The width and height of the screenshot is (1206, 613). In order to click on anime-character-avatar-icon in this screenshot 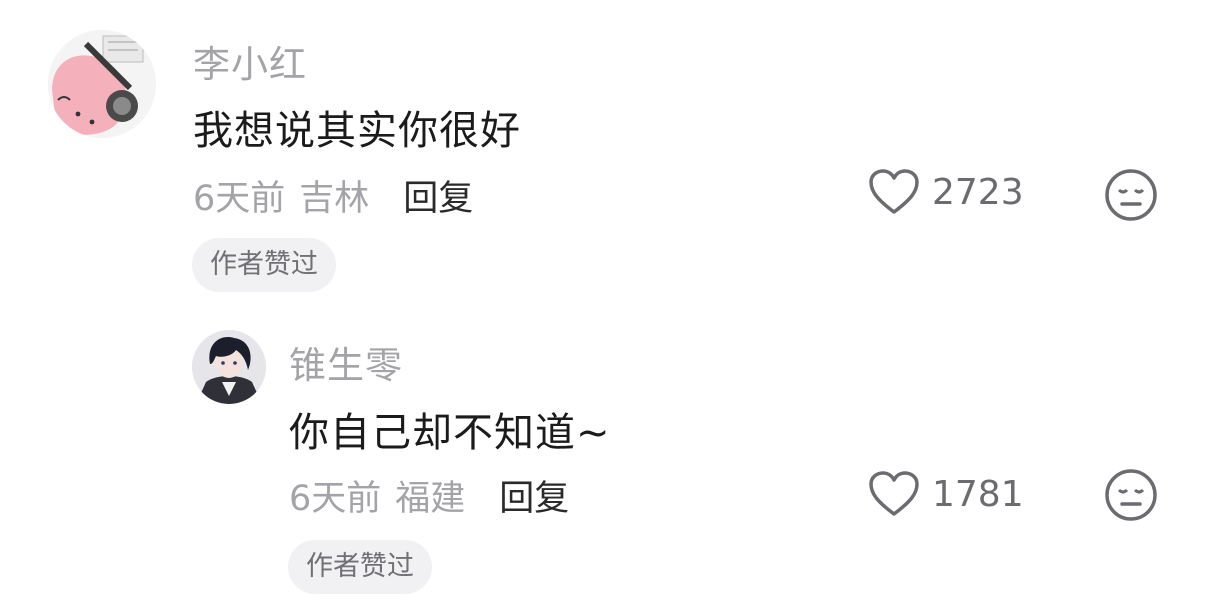, I will do `click(229, 367)`.